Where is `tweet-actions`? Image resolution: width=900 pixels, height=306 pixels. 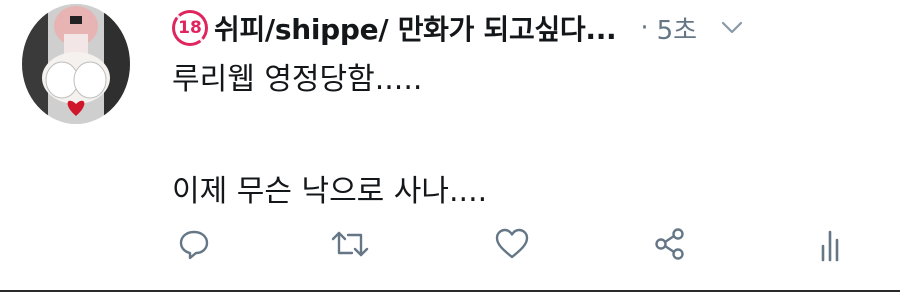
tweet-actions is located at coordinates (512, 244).